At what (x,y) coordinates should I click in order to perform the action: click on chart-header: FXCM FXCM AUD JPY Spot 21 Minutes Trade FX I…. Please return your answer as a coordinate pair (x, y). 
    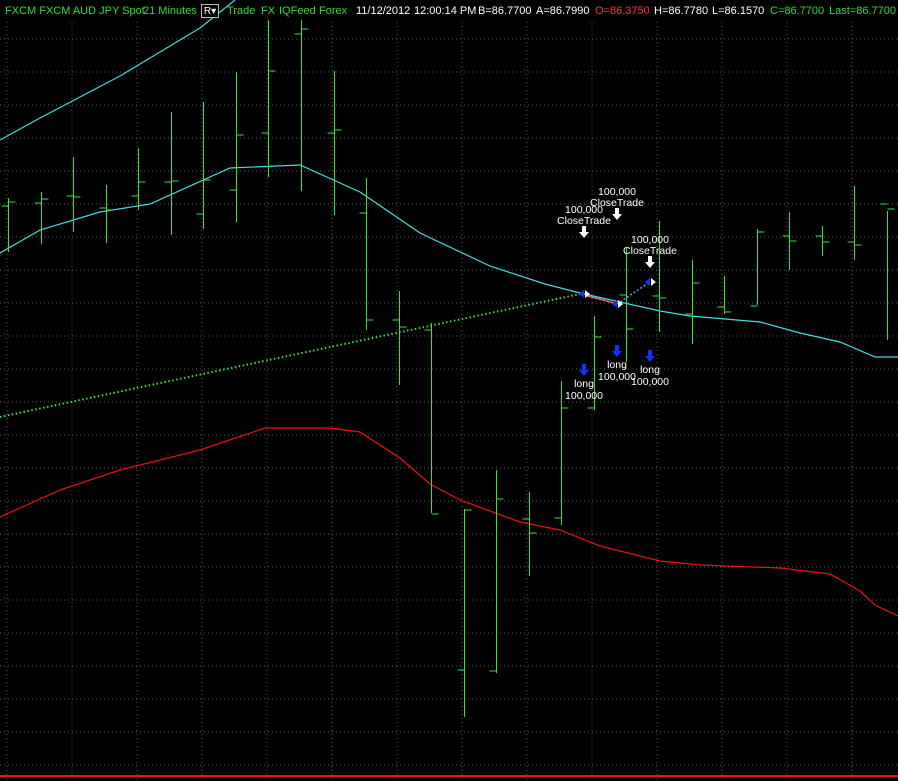
    Looking at the image, I should click on (449, 11).